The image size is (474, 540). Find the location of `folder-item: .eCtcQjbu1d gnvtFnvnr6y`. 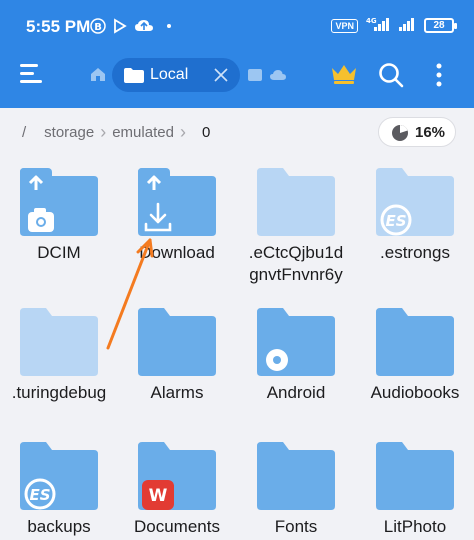

folder-item: .eCtcQjbu1d gnvtFnvnr6y is located at coordinates (296, 225).